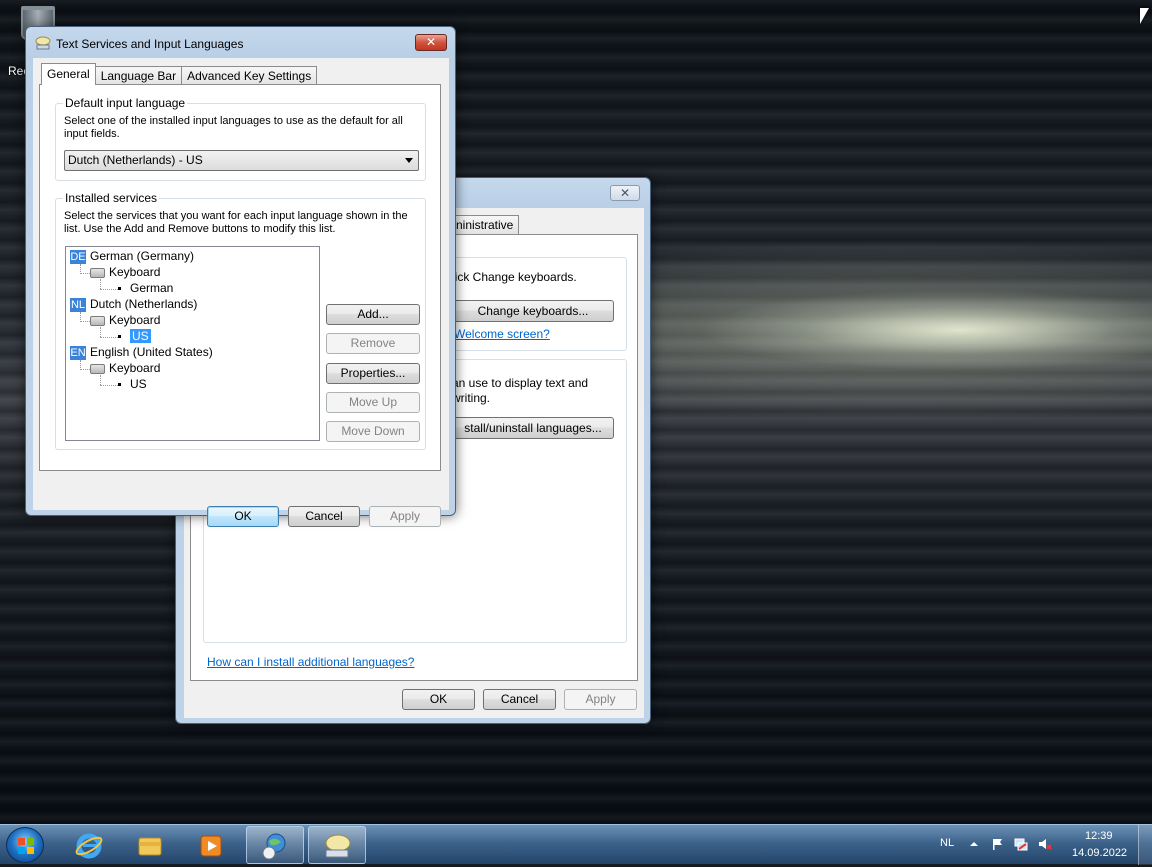 Image resolution: width=1152 pixels, height=867 pixels. I want to click on move-down-button: Move Down, so click(373, 431).